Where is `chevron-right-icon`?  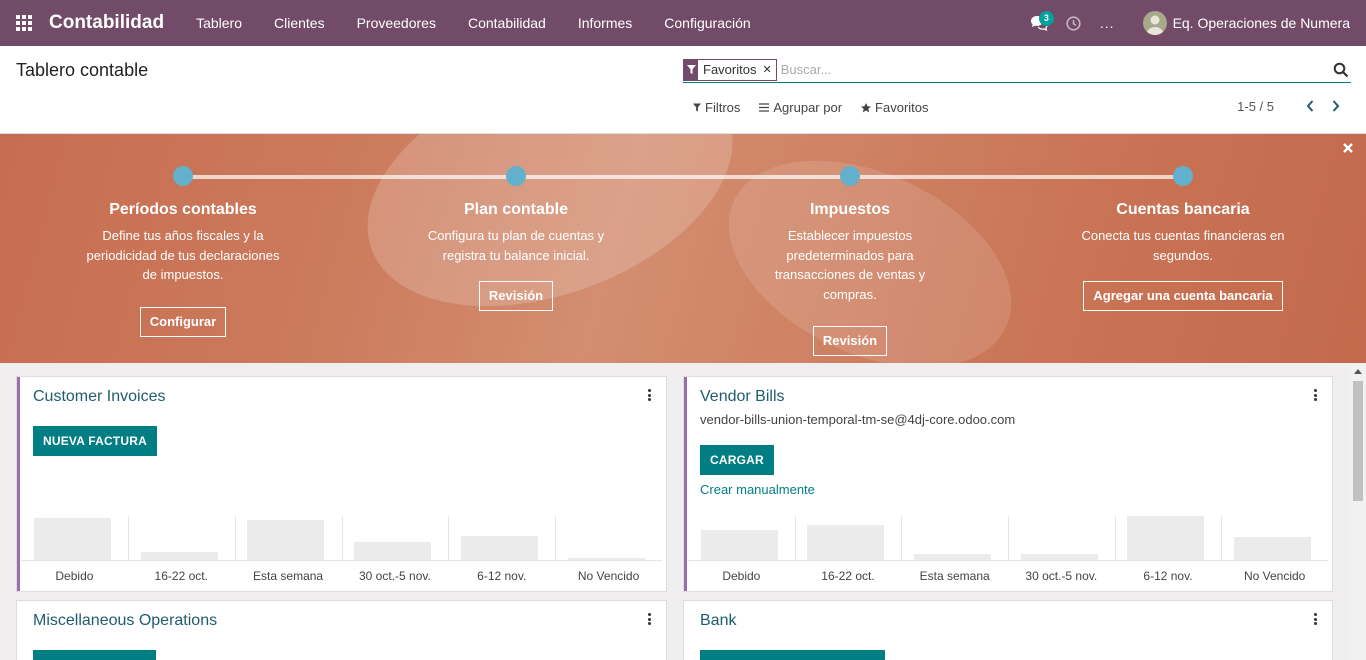 chevron-right-icon is located at coordinates (1336, 106).